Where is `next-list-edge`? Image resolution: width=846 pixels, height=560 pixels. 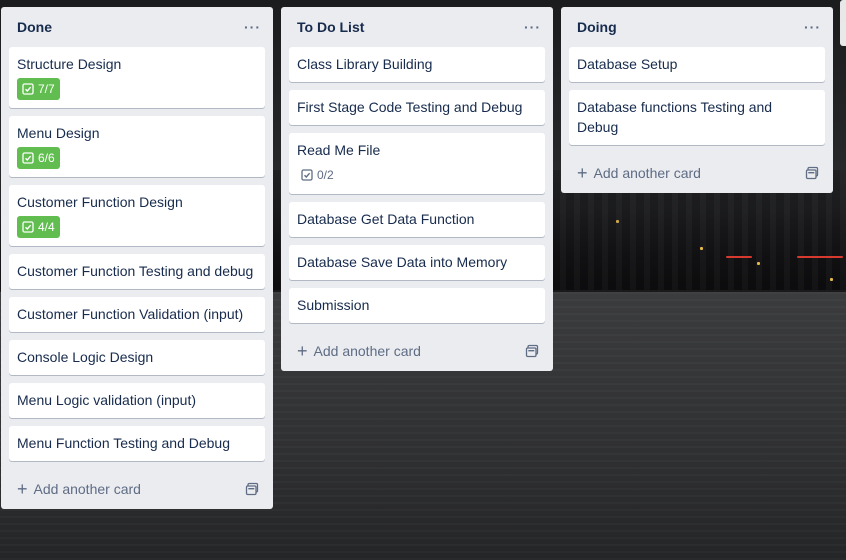
next-list-edge is located at coordinates (843, 23).